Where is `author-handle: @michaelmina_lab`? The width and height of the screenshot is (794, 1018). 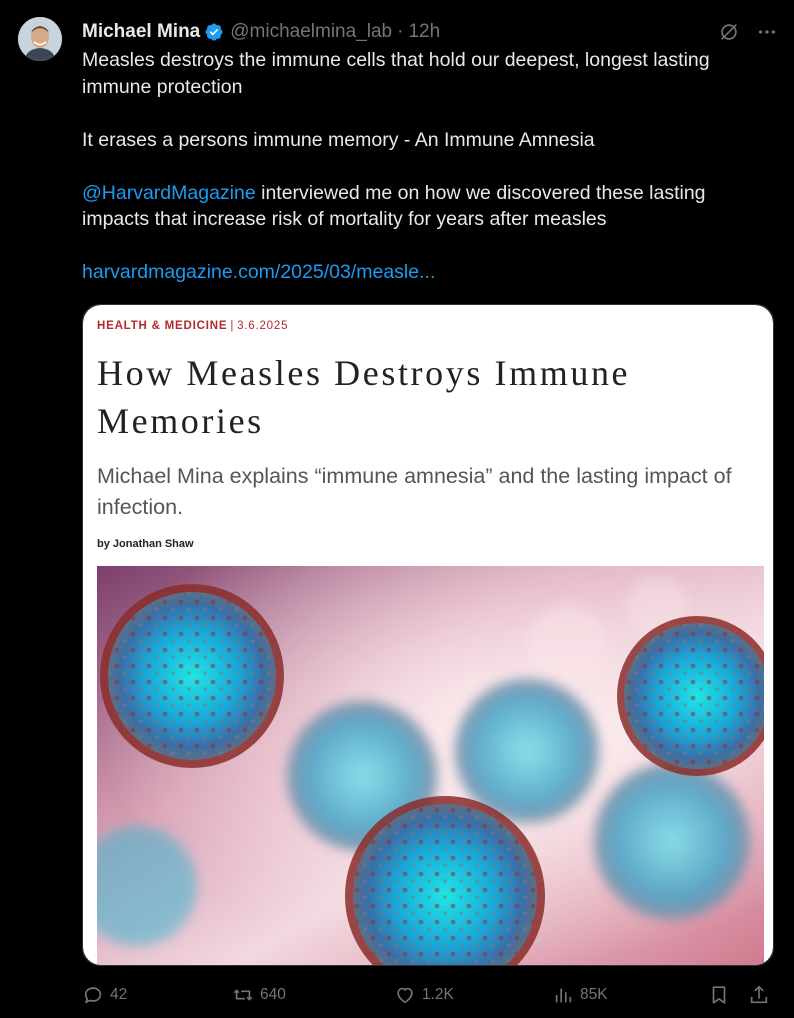
author-handle: @michaelmina_lab is located at coordinates (311, 32).